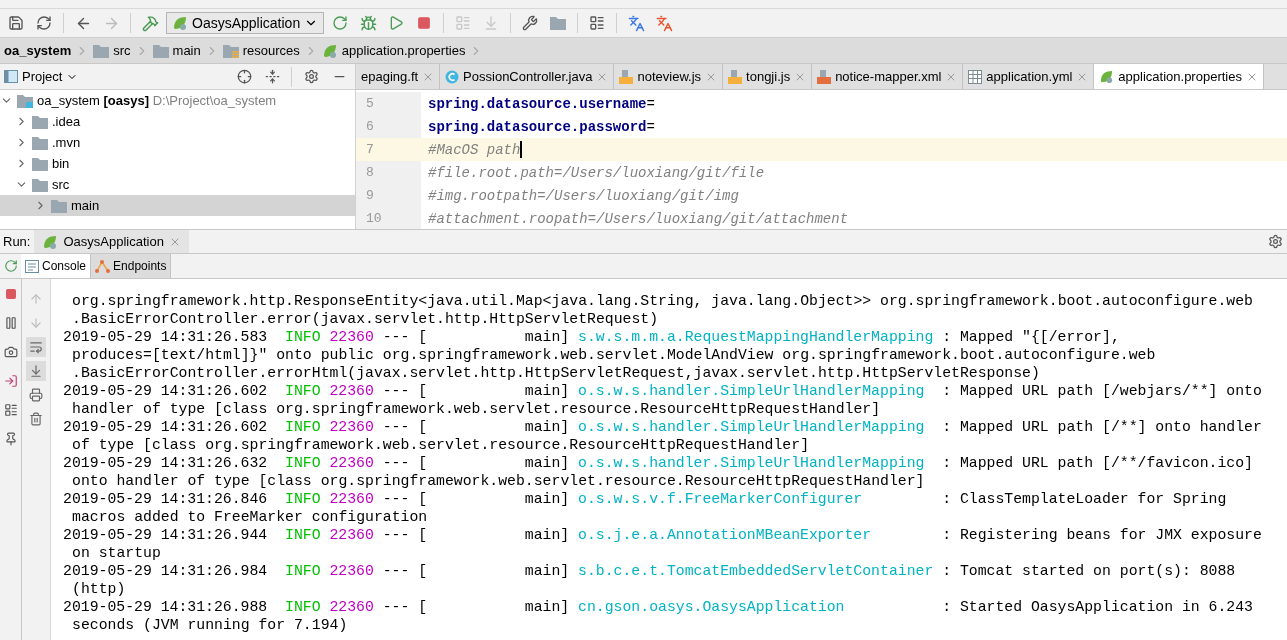 This screenshot has height=640, width=1287. Describe the element at coordinates (176, 50) in the screenshot. I see `breadcrumb: main` at that location.